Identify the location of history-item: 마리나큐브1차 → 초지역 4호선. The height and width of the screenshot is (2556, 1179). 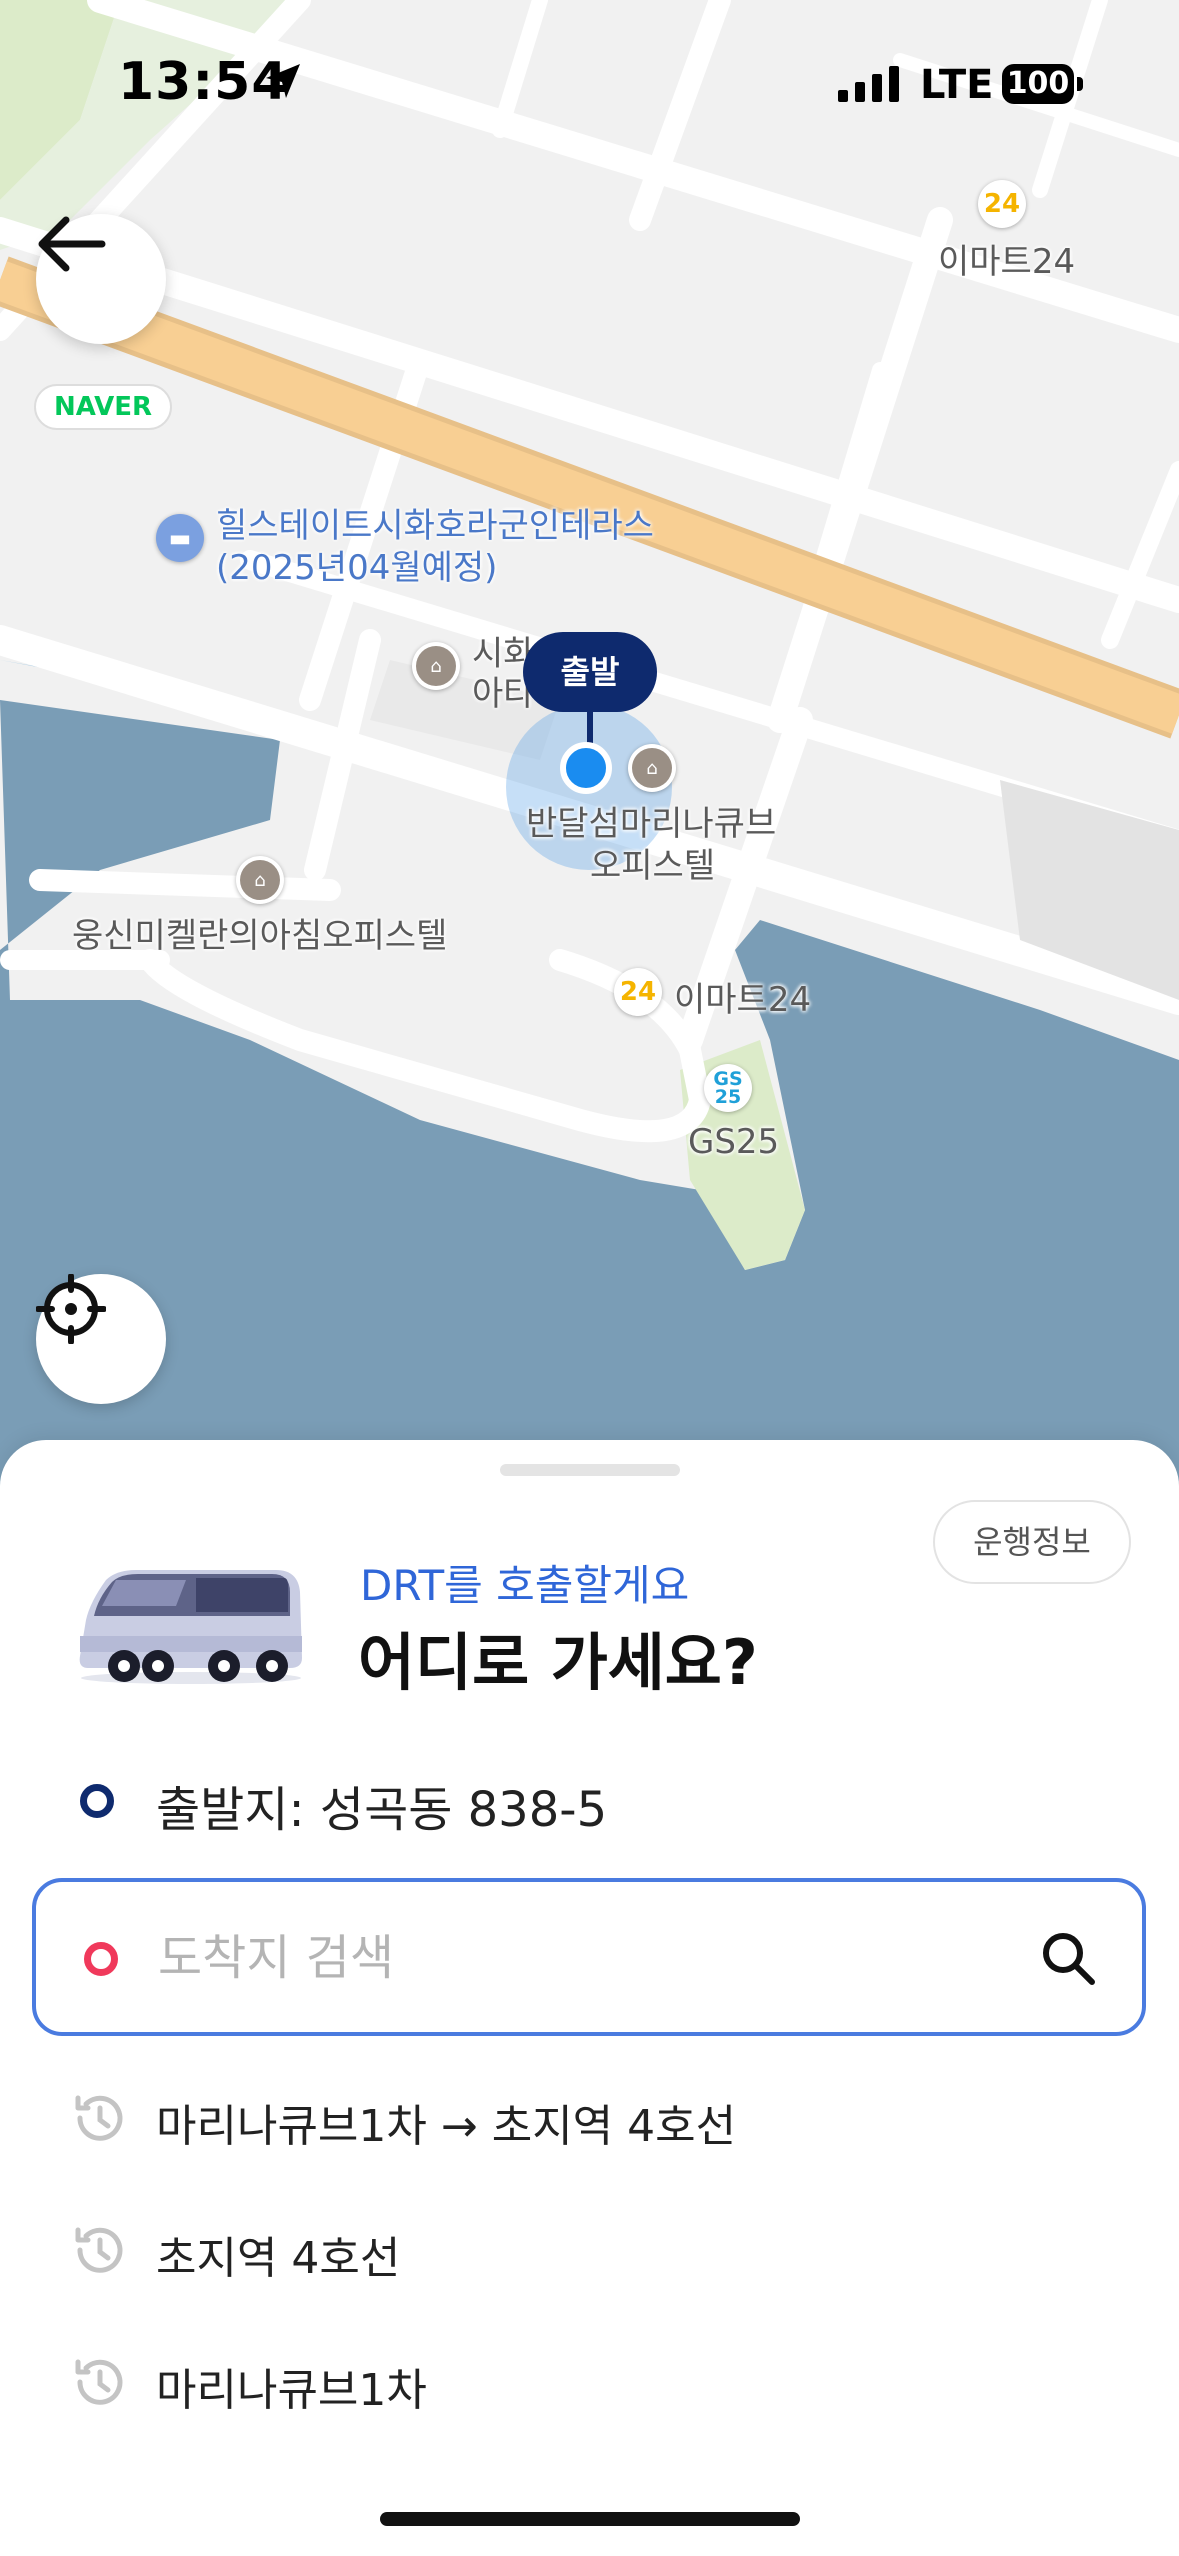
(589, 2117).